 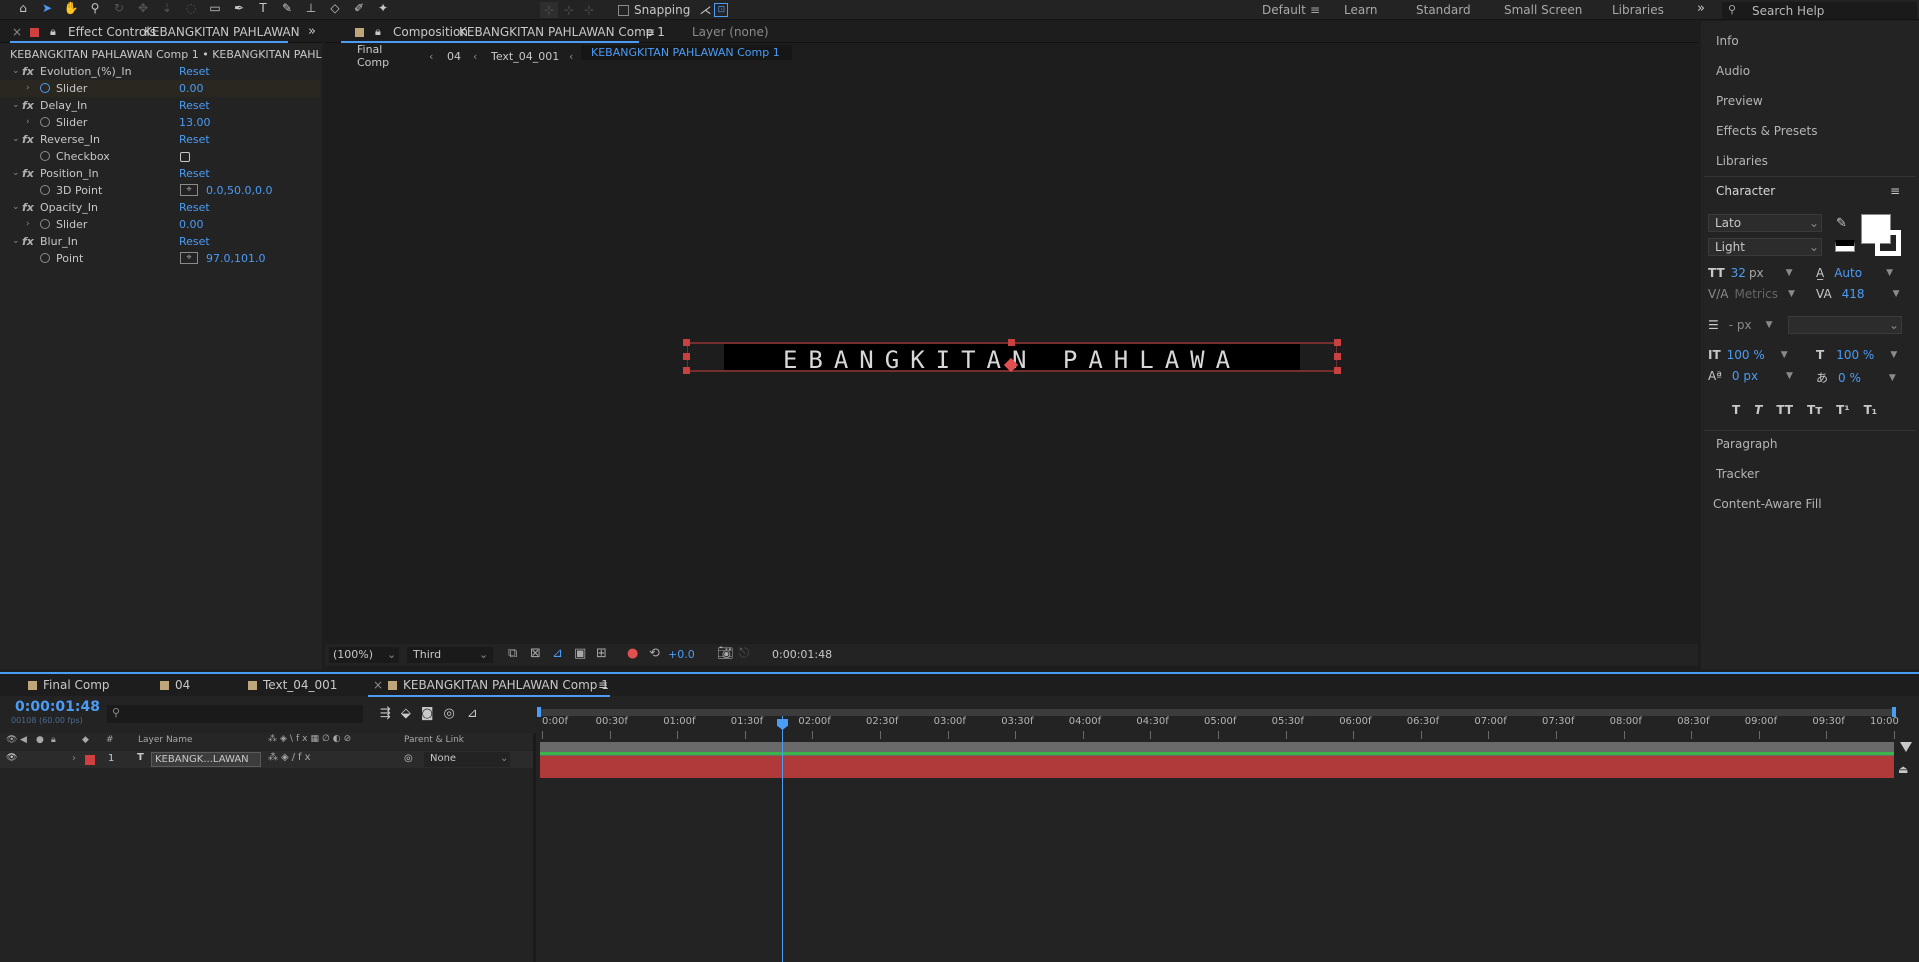 I want to click on effect-controls-tab-layer: KEBANGKITAN PAHLAWAN, so click(x=222, y=32).